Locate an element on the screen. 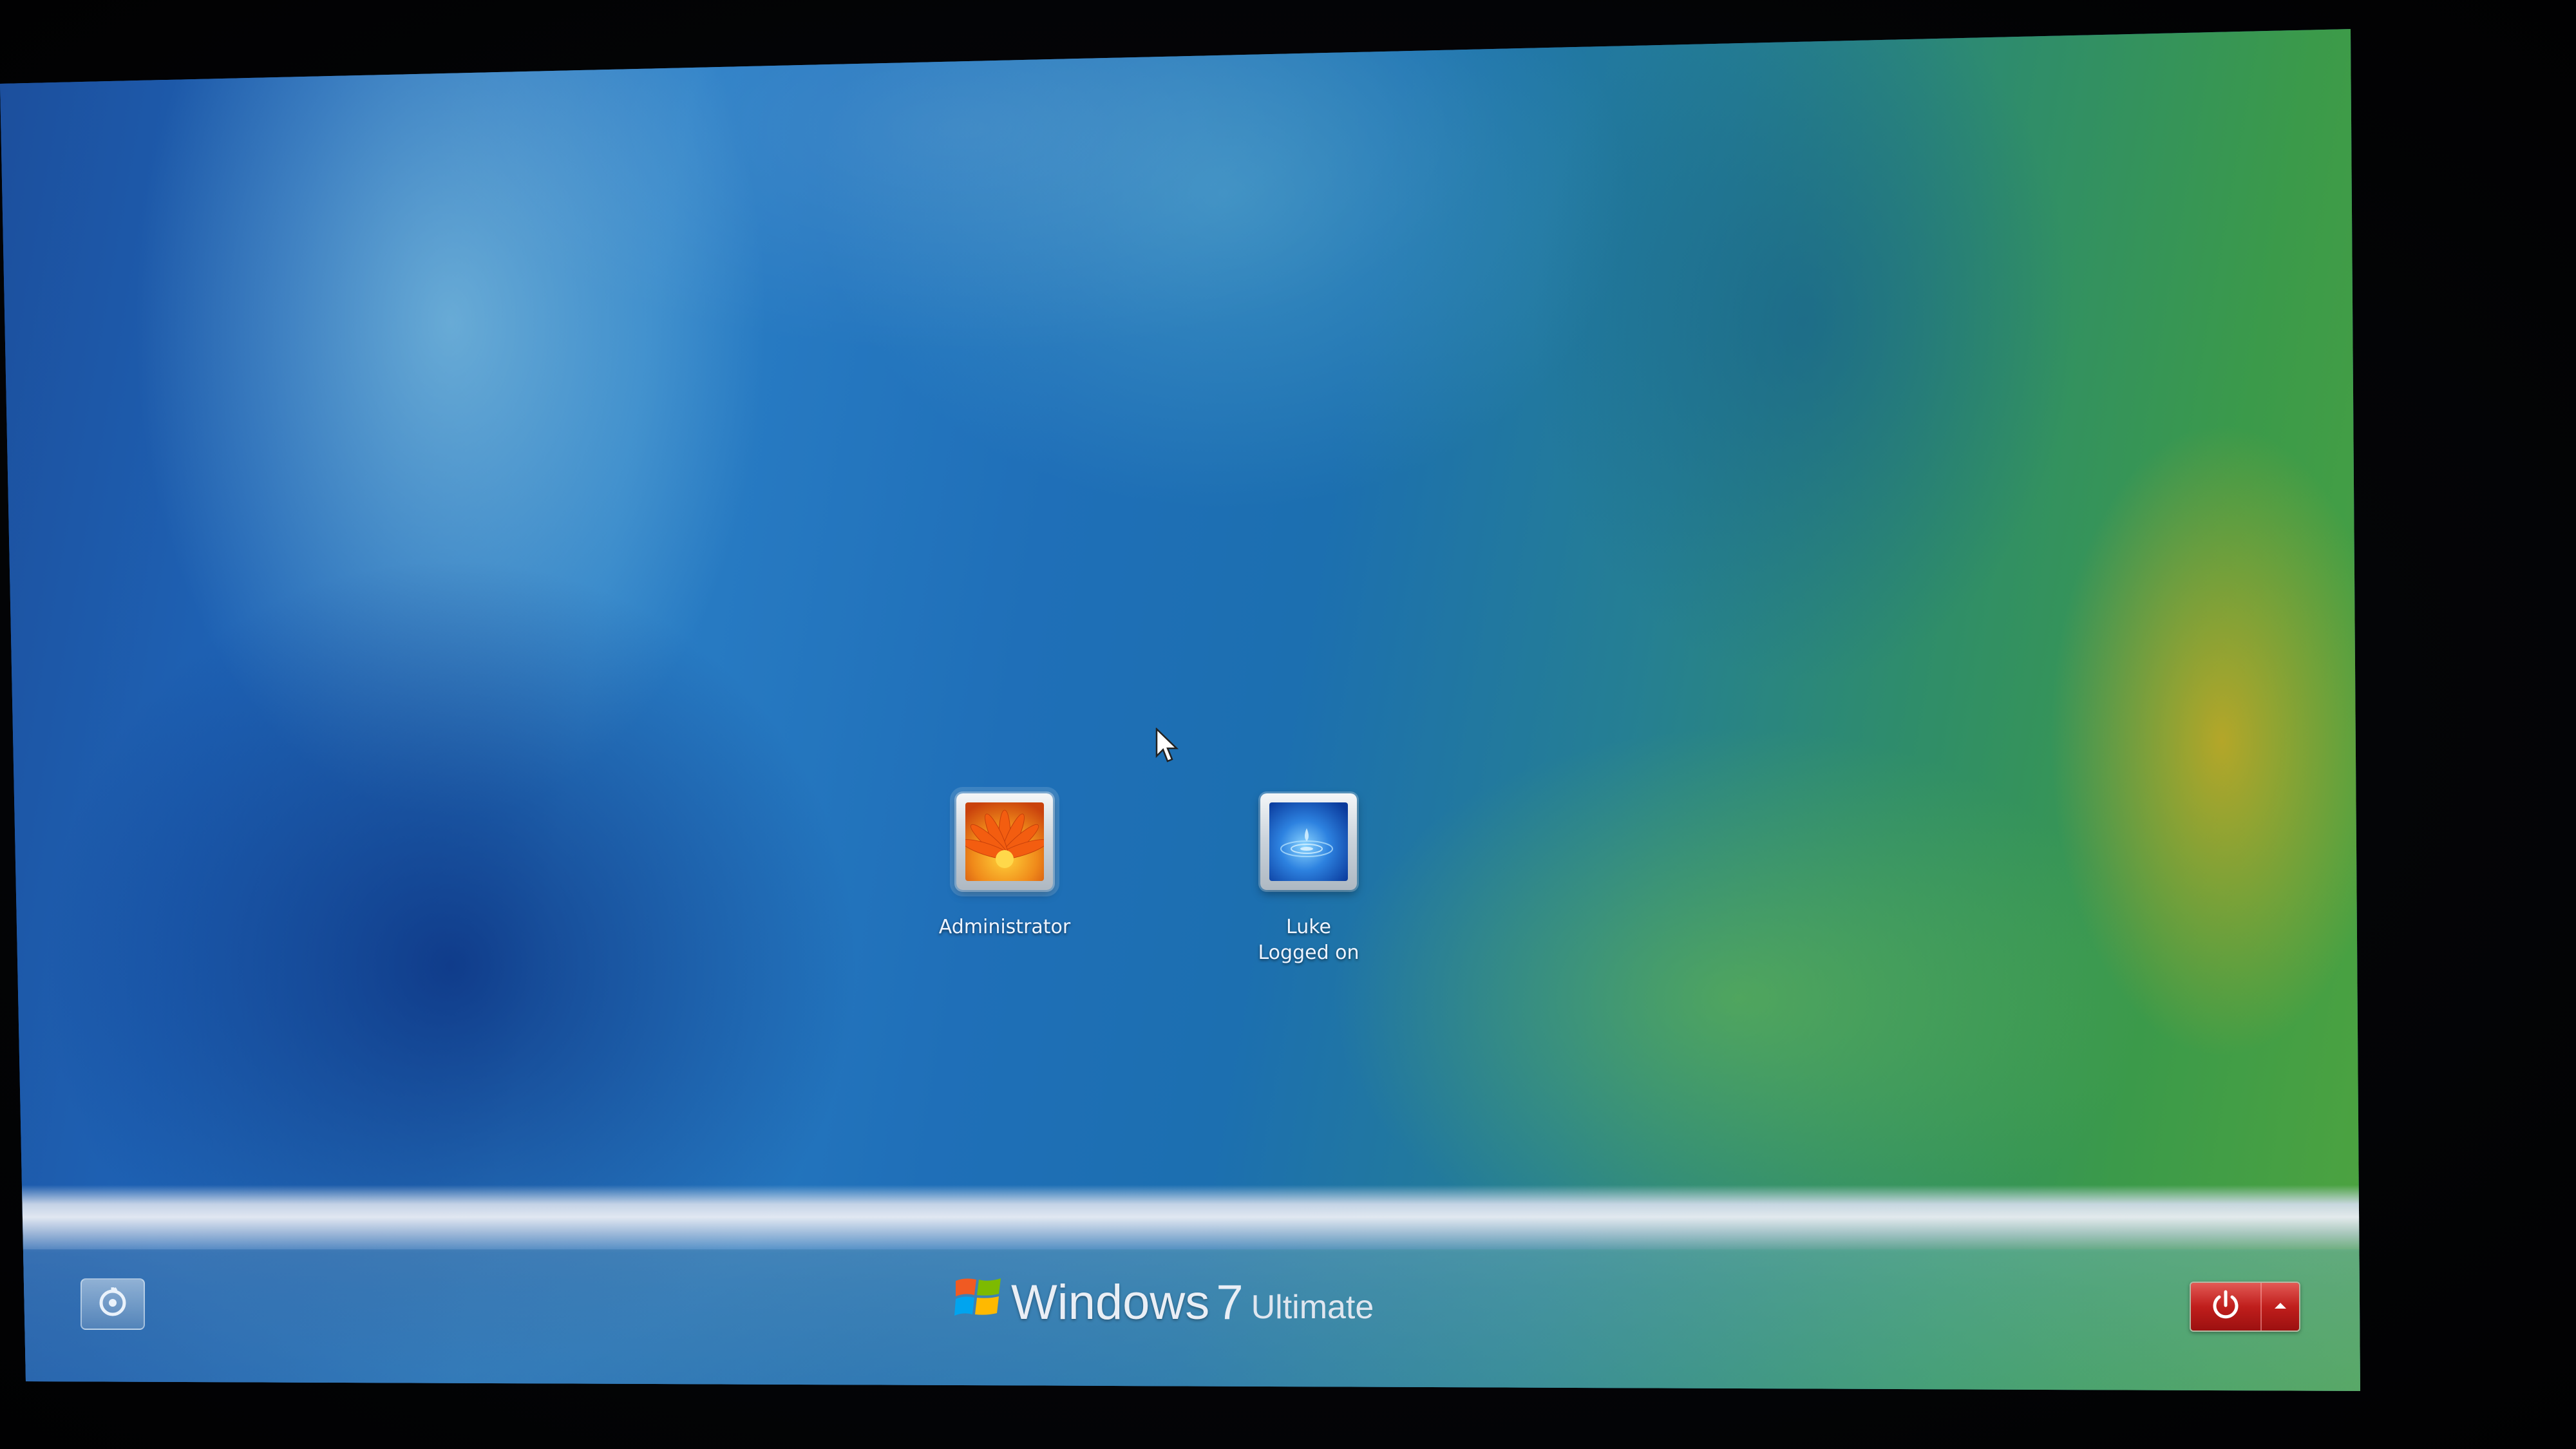 Image resolution: width=2576 pixels, height=1449 pixels. windows-version: 7 is located at coordinates (1230, 1302).